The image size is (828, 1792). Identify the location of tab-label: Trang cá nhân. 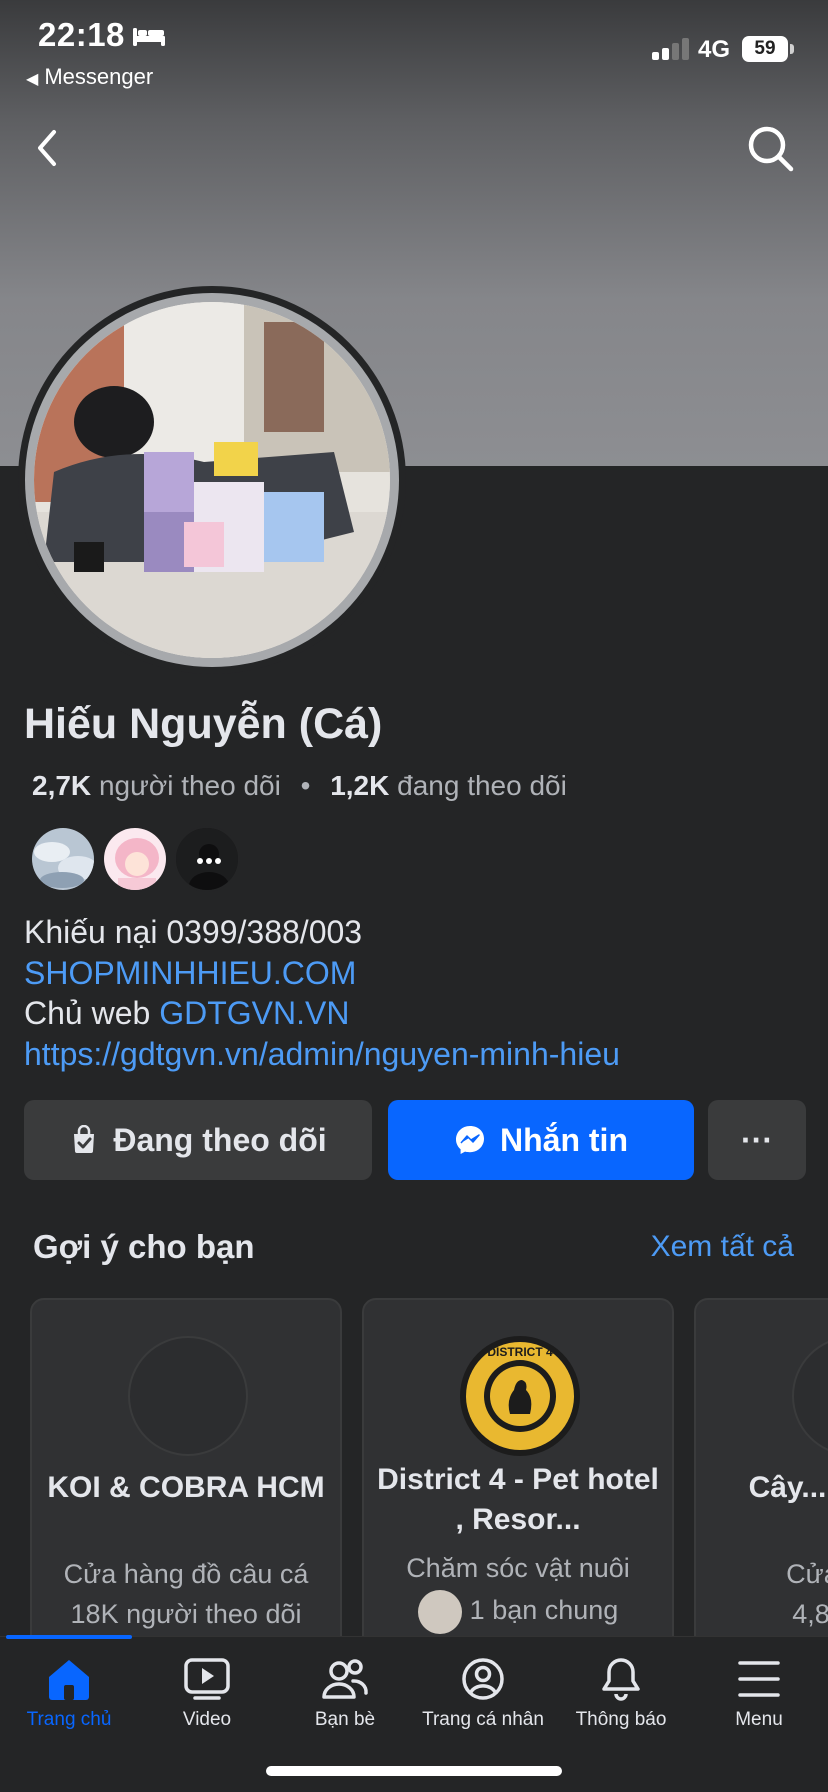
(483, 1719).